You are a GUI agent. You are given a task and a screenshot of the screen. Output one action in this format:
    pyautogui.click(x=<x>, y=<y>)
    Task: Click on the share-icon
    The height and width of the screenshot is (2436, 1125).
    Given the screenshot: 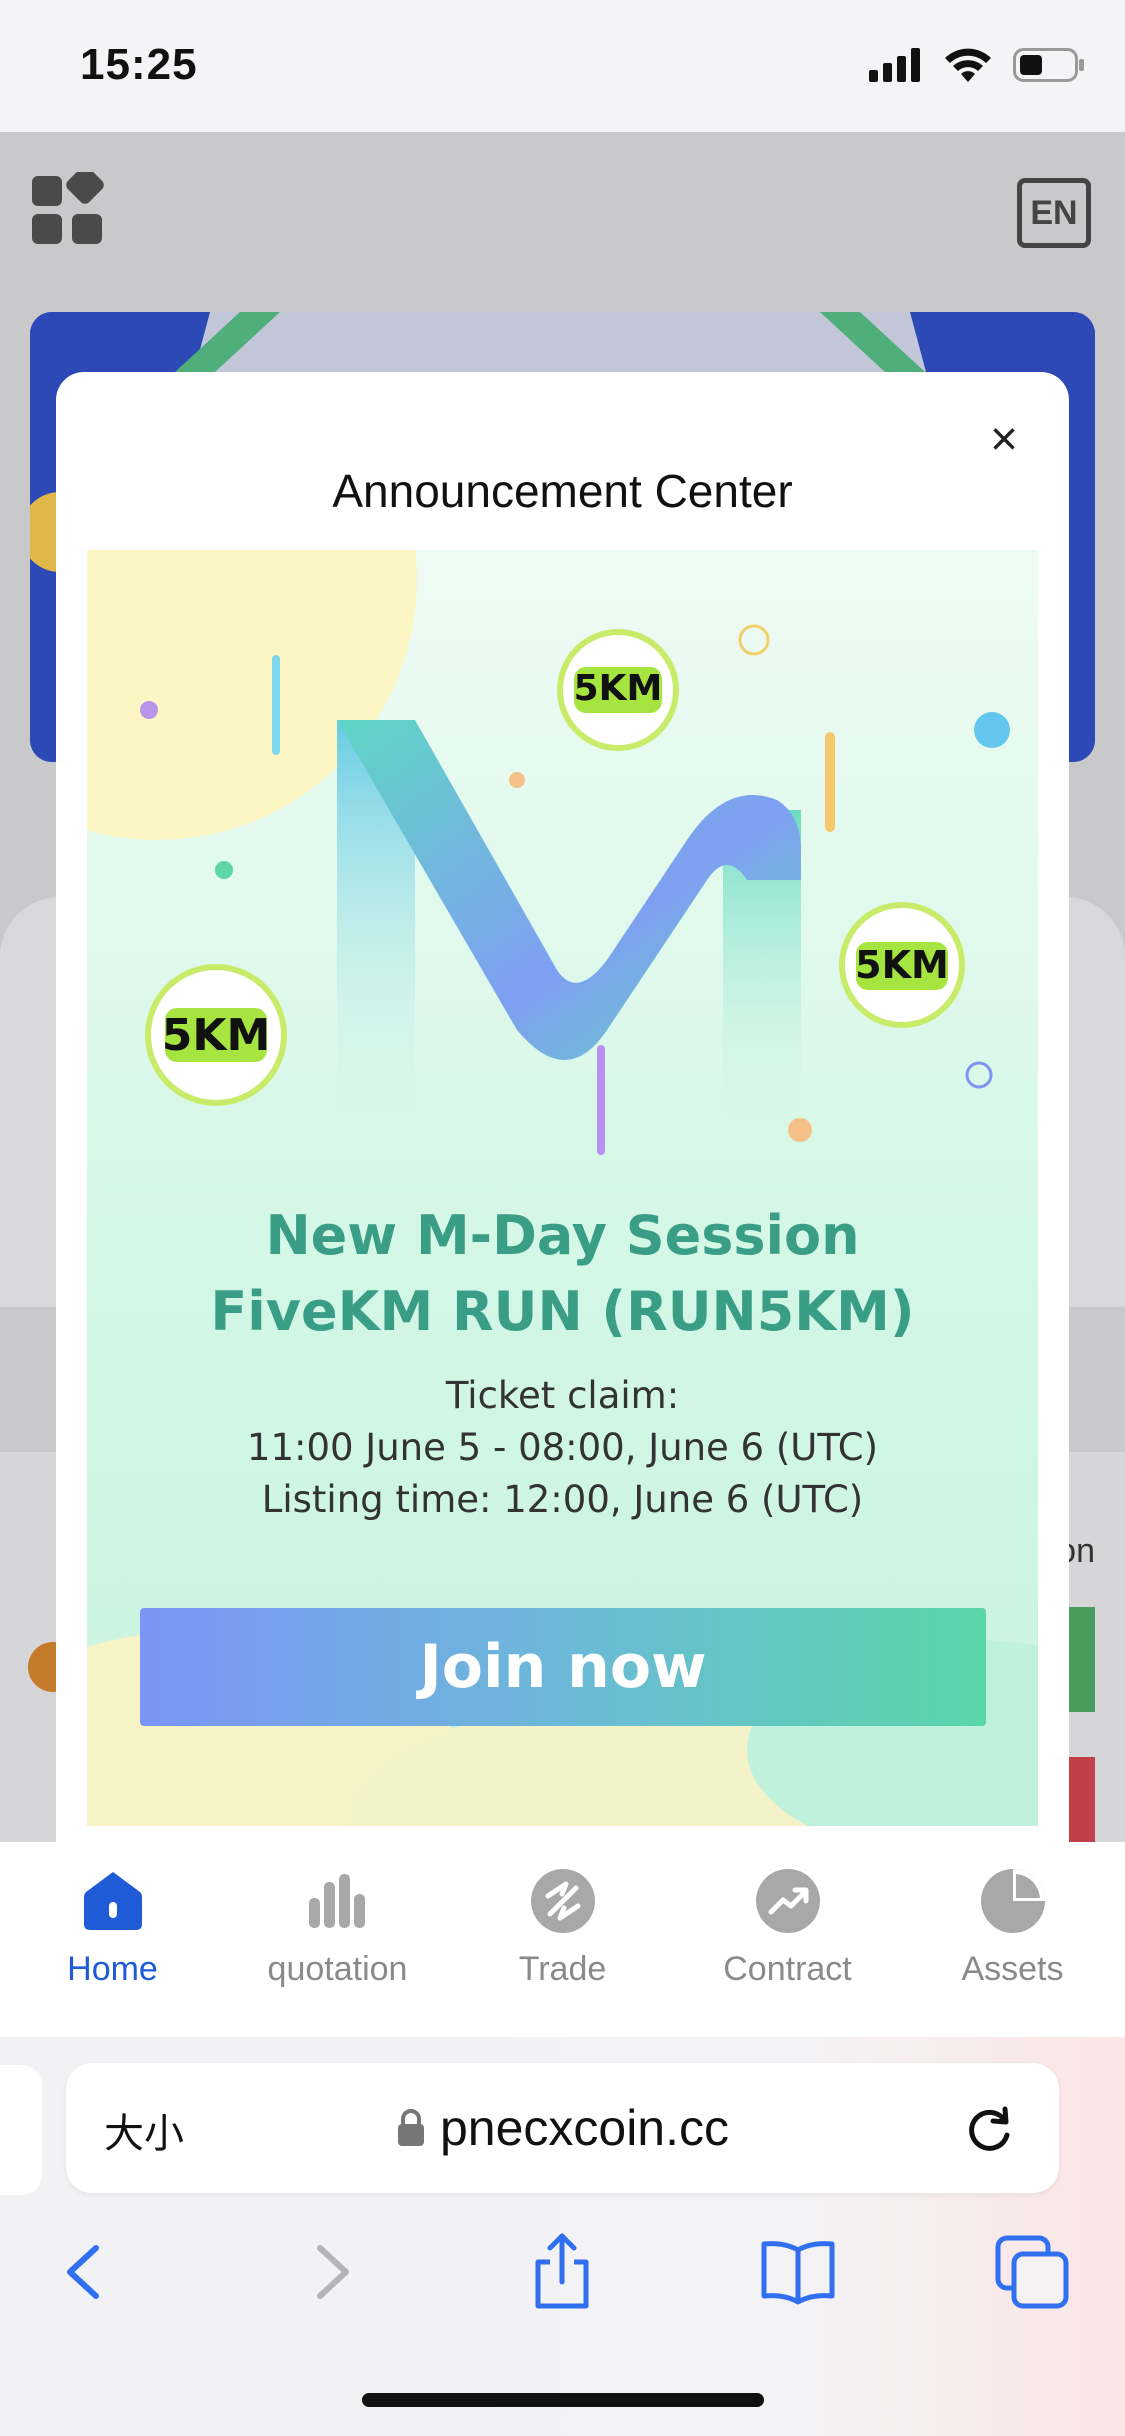 What is the action you would take?
    pyautogui.click(x=562, y=2272)
    